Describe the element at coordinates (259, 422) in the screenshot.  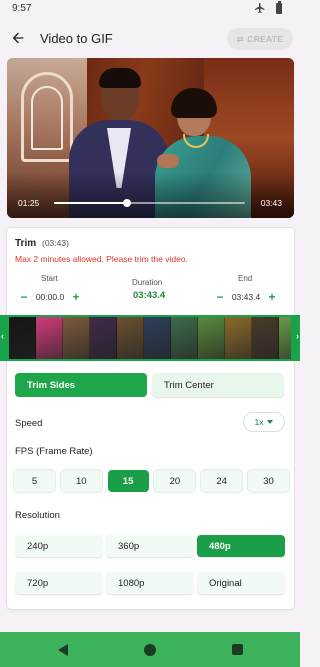
I see `speed-value: 1x` at that location.